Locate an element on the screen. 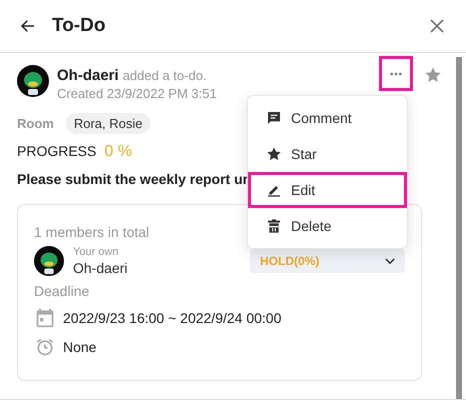  comment-icon is located at coordinates (274, 118).